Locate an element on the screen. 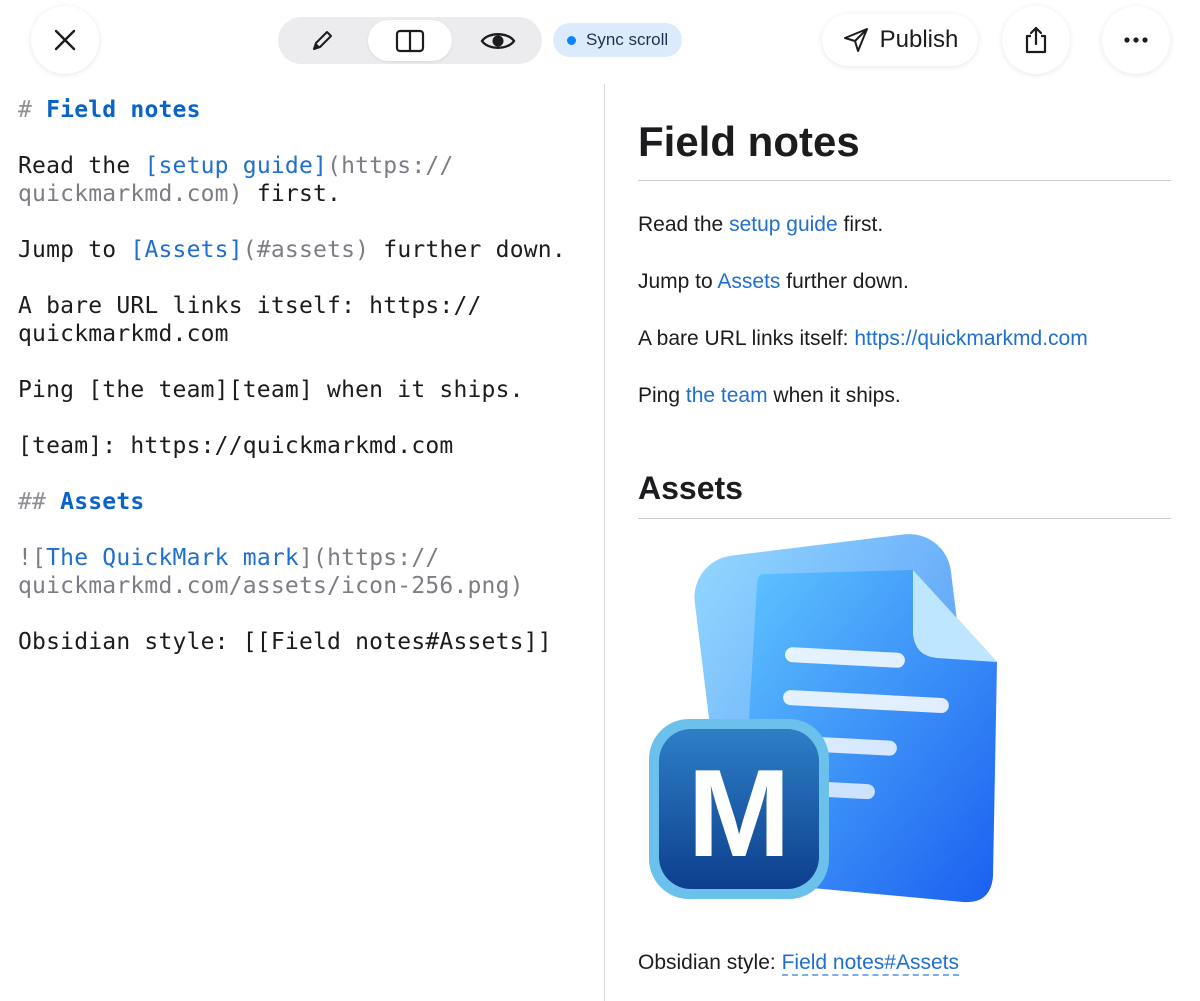  eye-icon is located at coordinates (498, 40).